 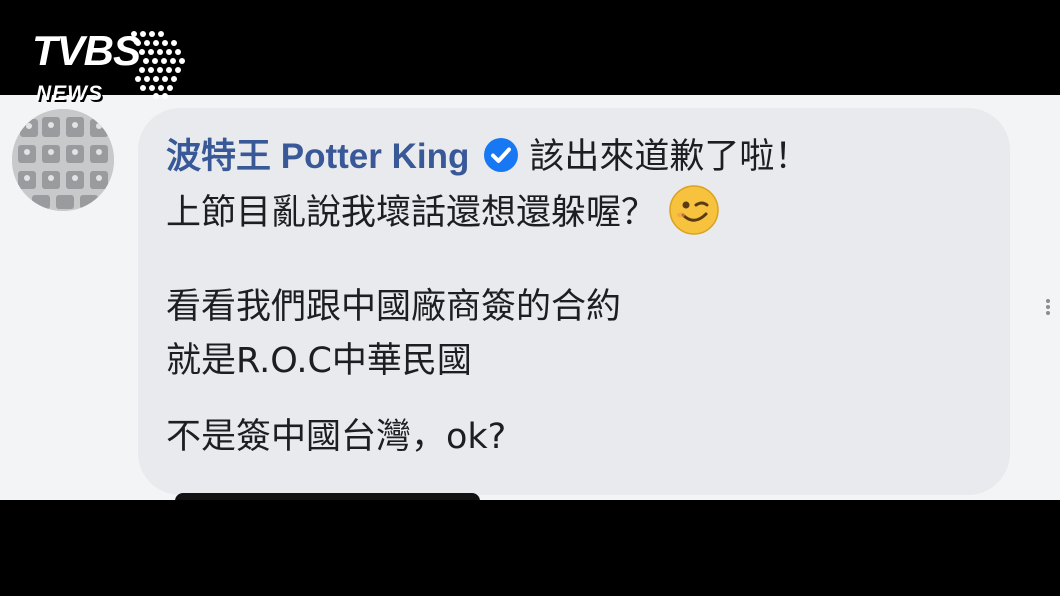 What do you see at coordinates (1048, 307) in the screenshot?
I see `more-options-icon` at bounding box center [1048, 307].